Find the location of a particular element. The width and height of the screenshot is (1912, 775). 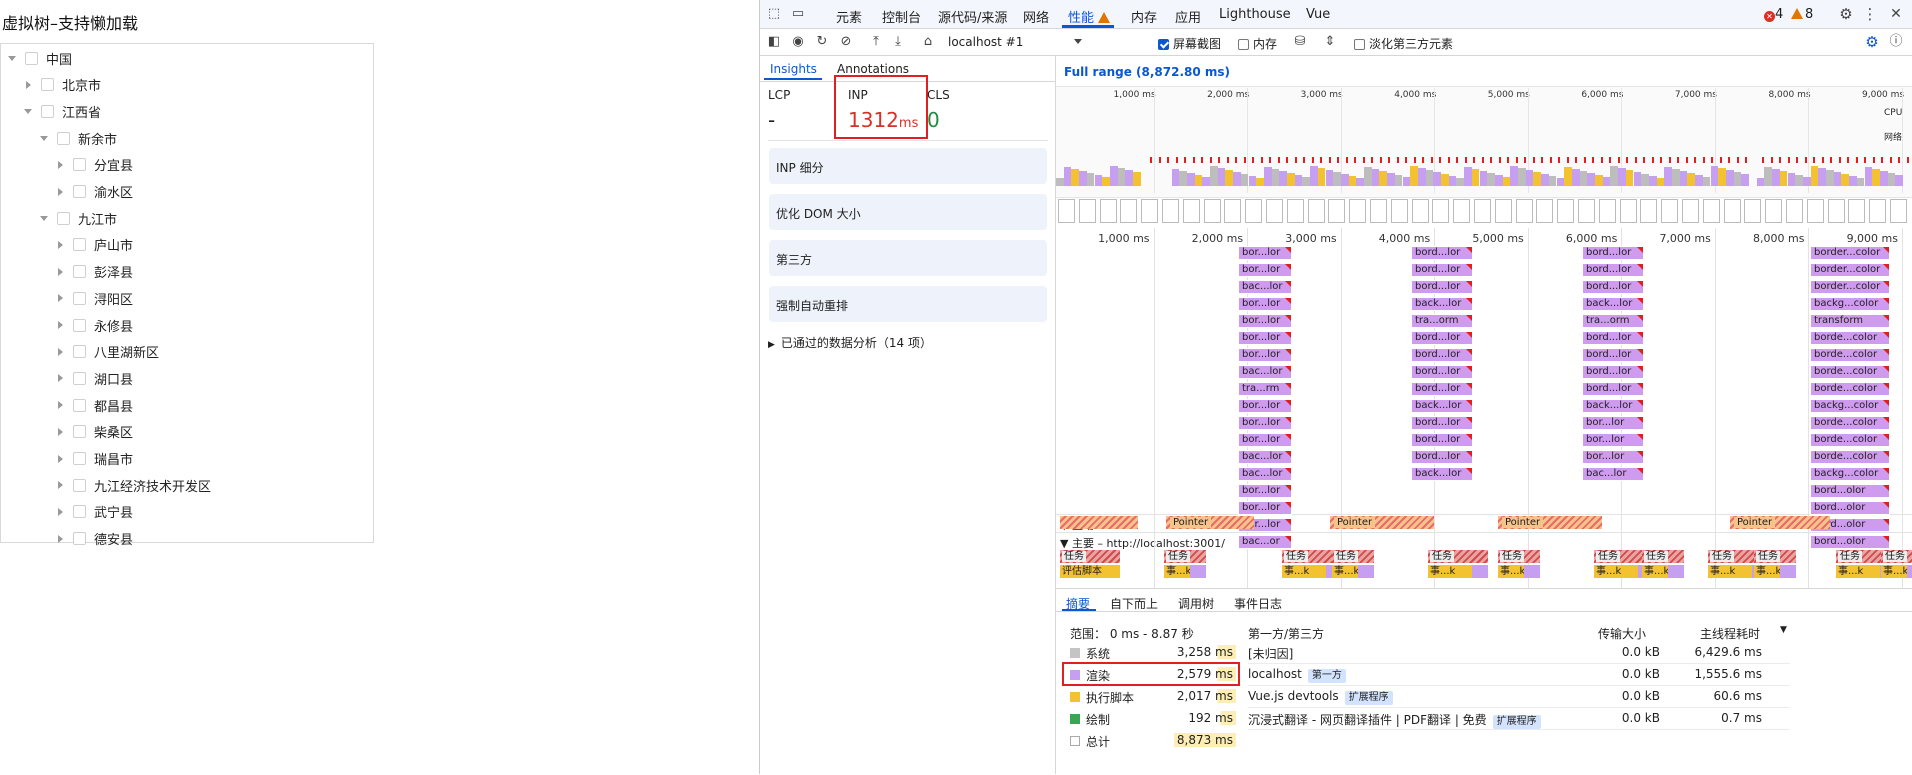

insight-dom-size: 优化 DOM 大小 is located at coordinates (908, 212).